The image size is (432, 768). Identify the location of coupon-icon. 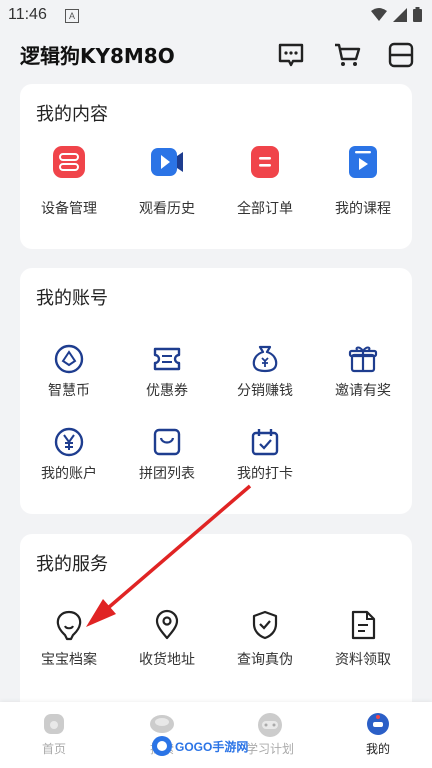
(167, 359).